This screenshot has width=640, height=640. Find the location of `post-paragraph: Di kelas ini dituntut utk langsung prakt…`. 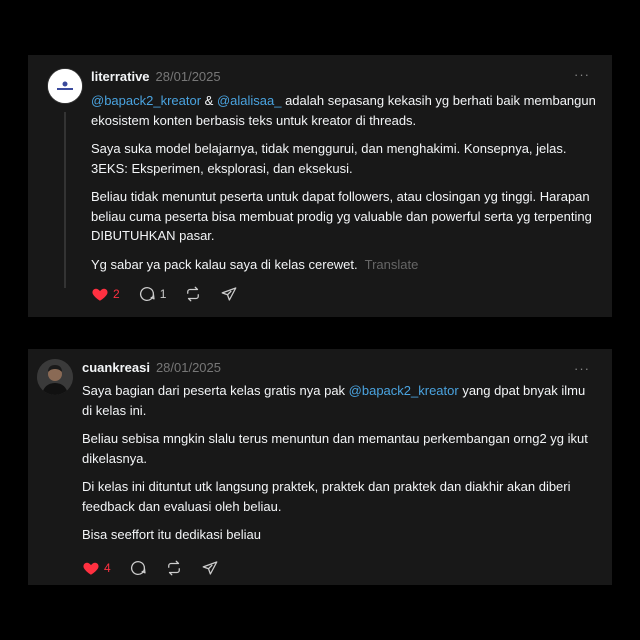

post-paragraph: Di kelas ini dituntut utk langsung prakt… is located at coordinates (326, 496).